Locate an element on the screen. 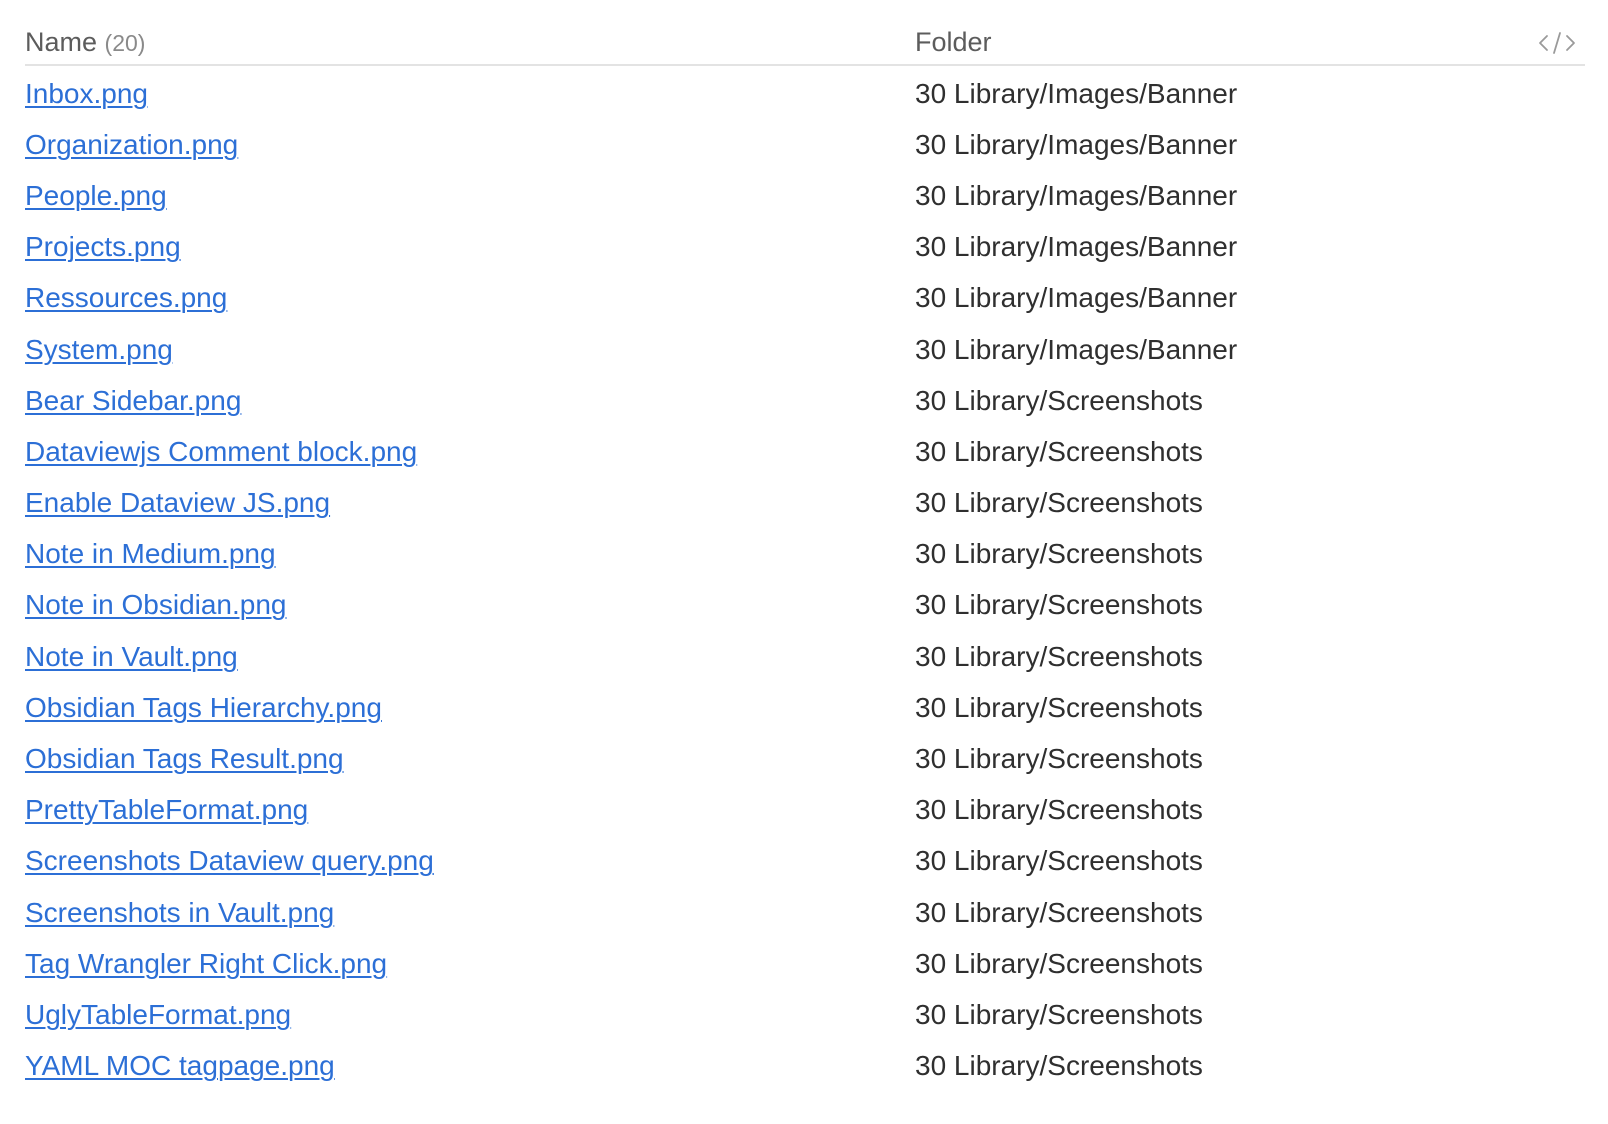 The image size is (1608, 1124). name-cell: People.png is located at coordinates (470, 195).